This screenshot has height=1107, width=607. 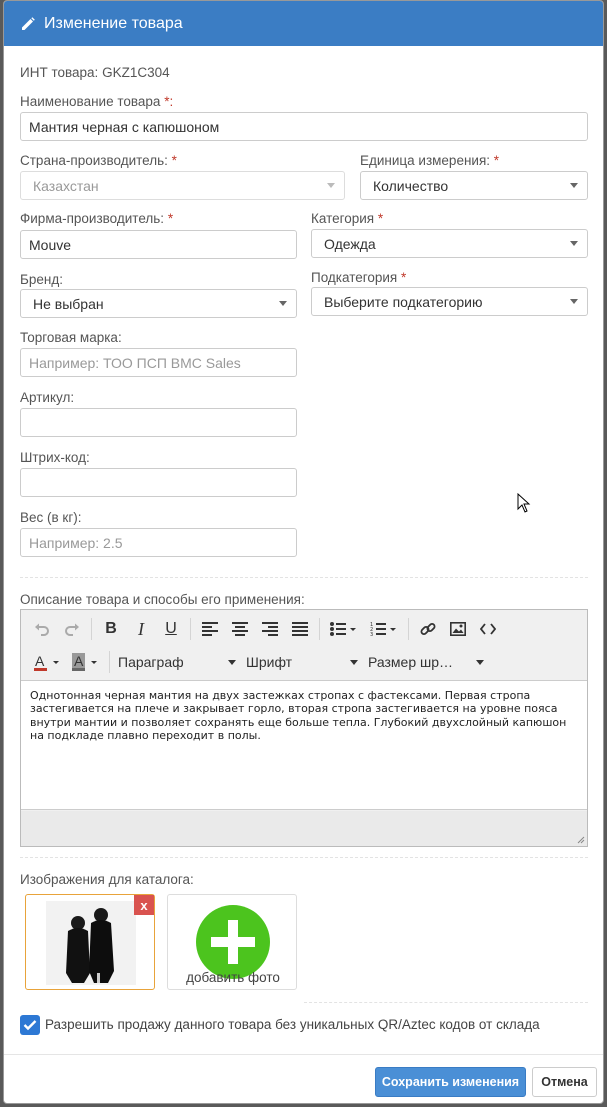 I want to click on product-photo, so click(x=91, y=943).